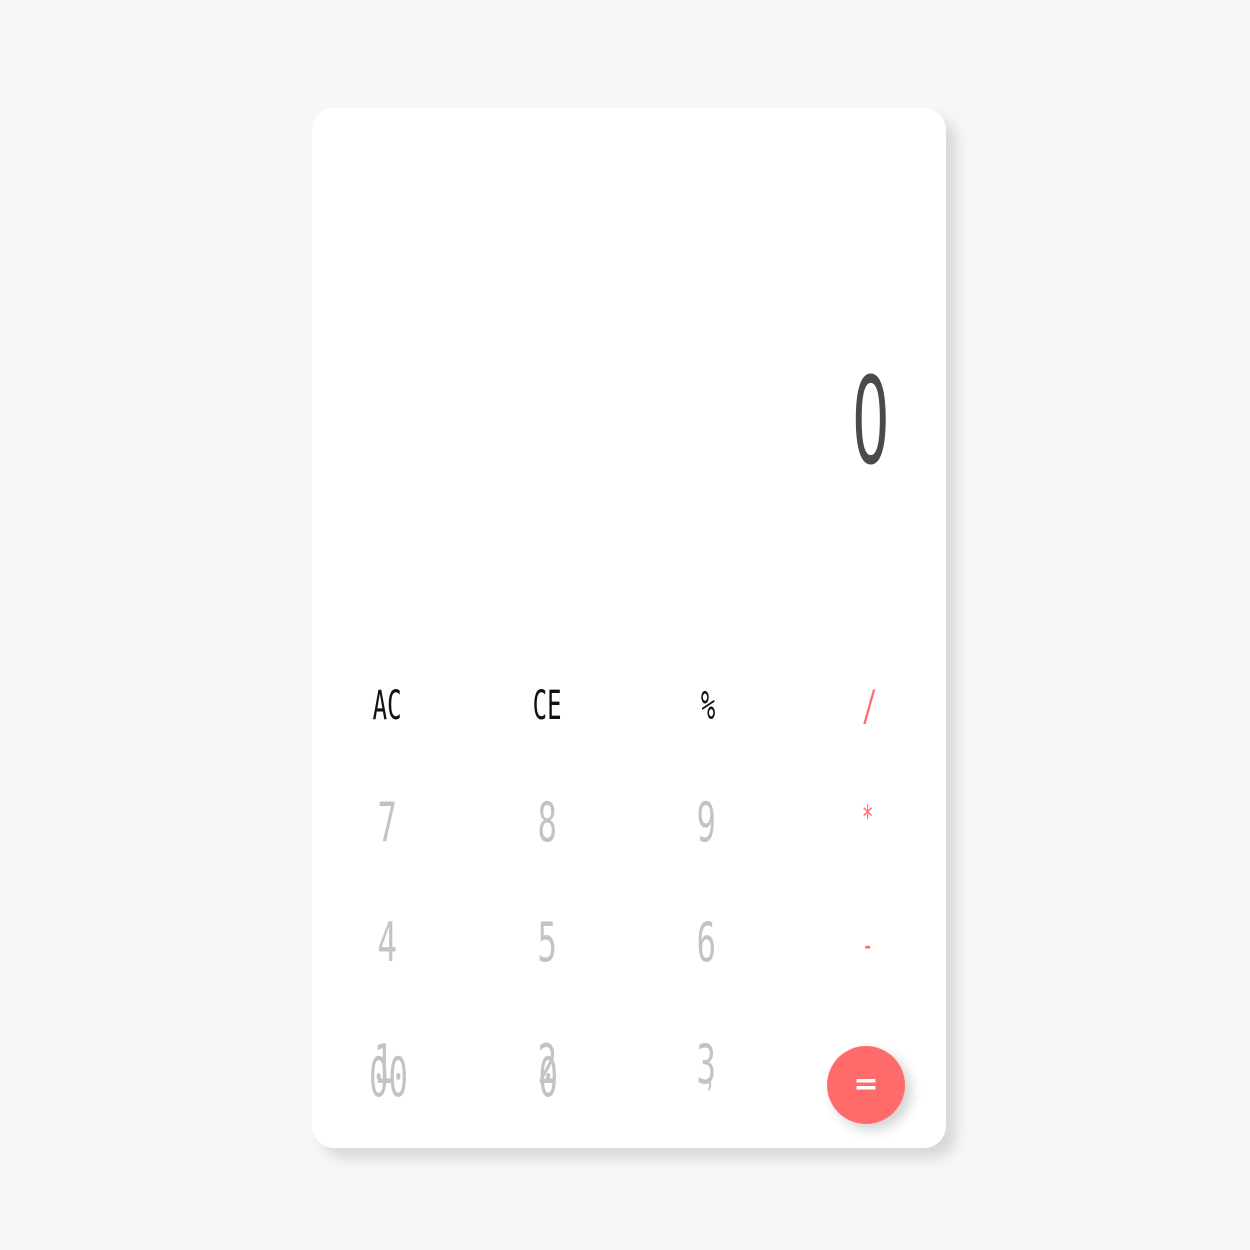  I want to click on all-clear-button: AC, so click(387, 706).